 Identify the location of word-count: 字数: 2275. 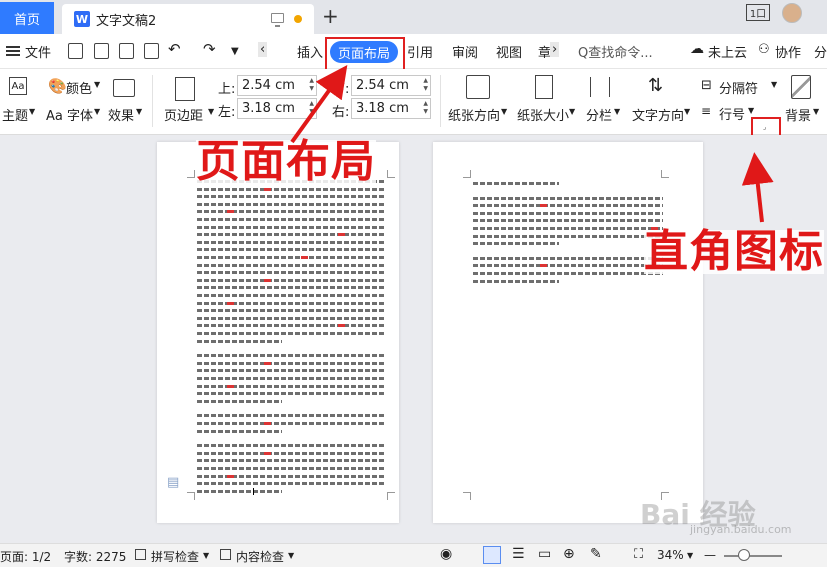
(95, 556).